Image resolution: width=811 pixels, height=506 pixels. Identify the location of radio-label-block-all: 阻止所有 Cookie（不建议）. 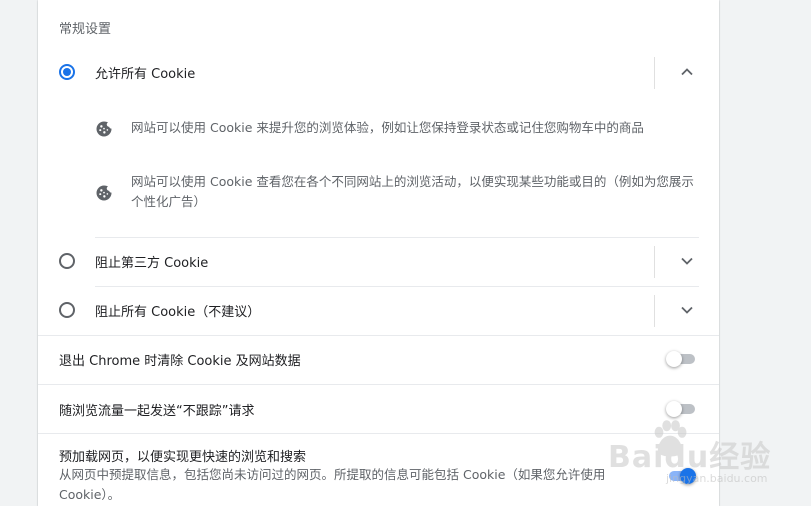
(178, 312).